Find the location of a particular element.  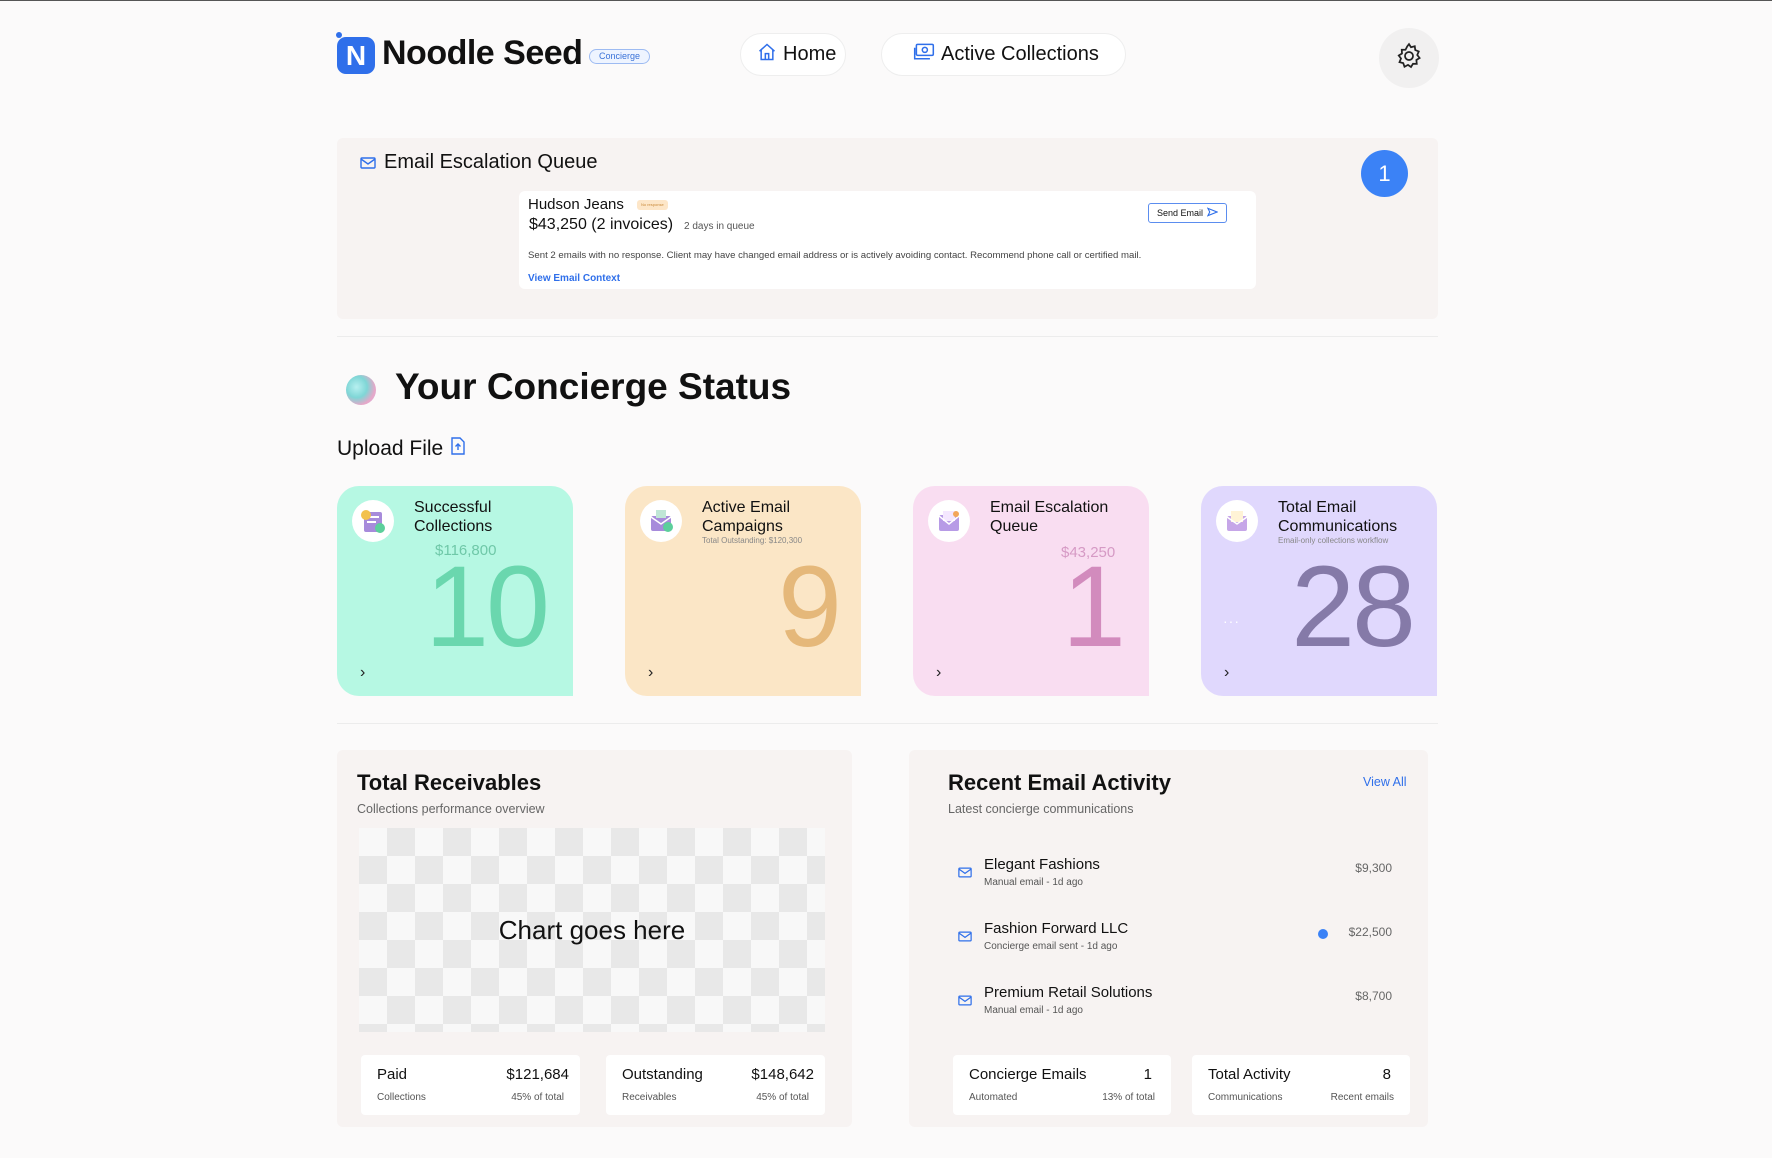

nav-home-label: Home is located at coordinates (810, 54).